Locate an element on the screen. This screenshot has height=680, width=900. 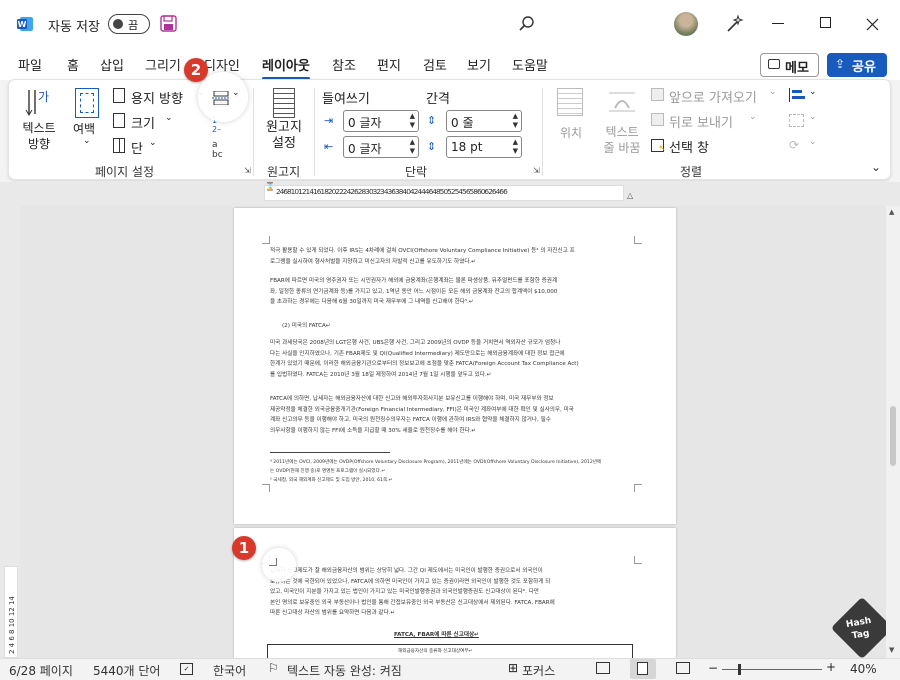
word-logo-icon: W is located at coordinates (25, 24).